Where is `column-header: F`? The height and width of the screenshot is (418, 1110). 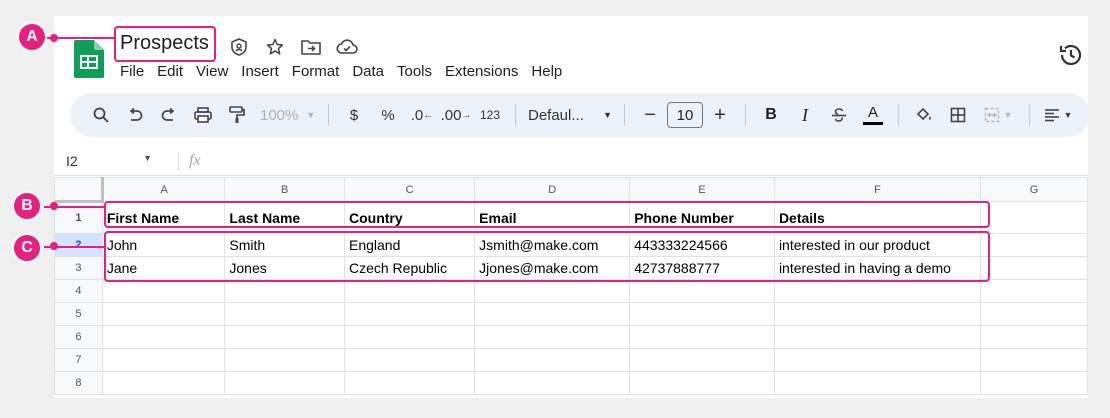 column-header: F is located at coordinates (877, 189).